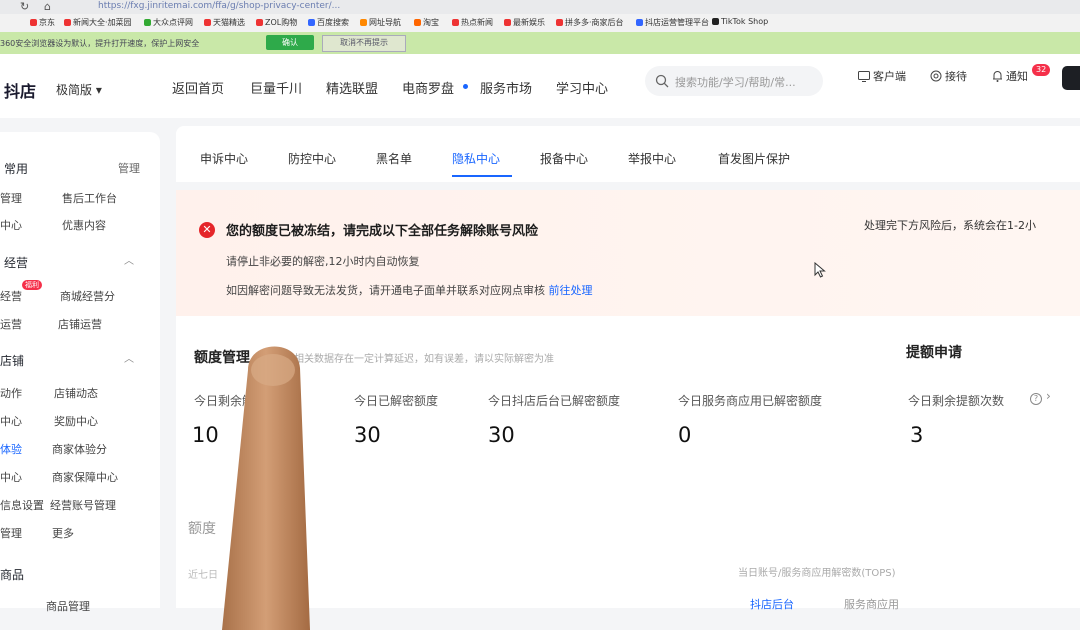 This screenshot has width=1080, height=630. What do you see at coordinates (22, 505) in the screenshot?
I see `sidebar-item: 信息设置` at bounding box center [22, 505].